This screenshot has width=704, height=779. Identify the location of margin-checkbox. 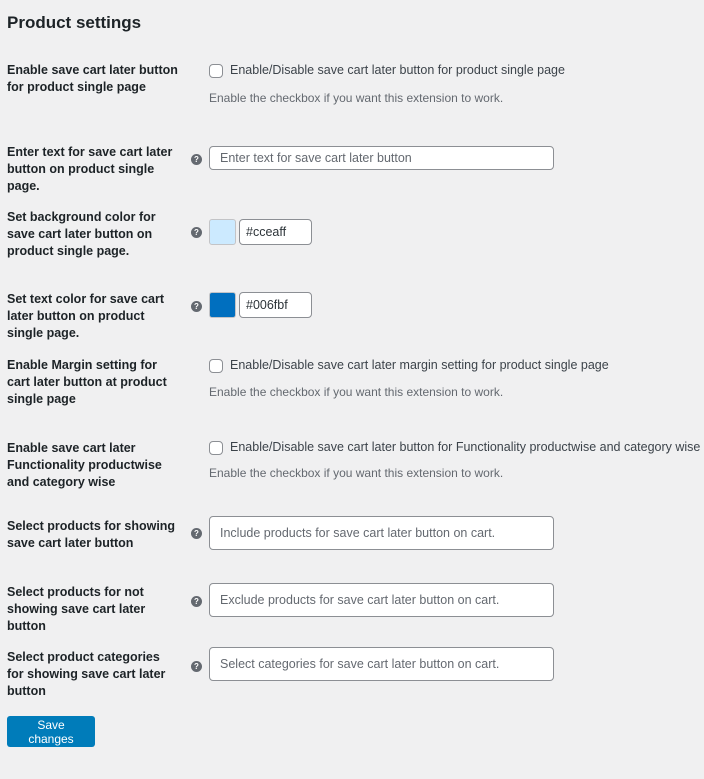
(216, 366).